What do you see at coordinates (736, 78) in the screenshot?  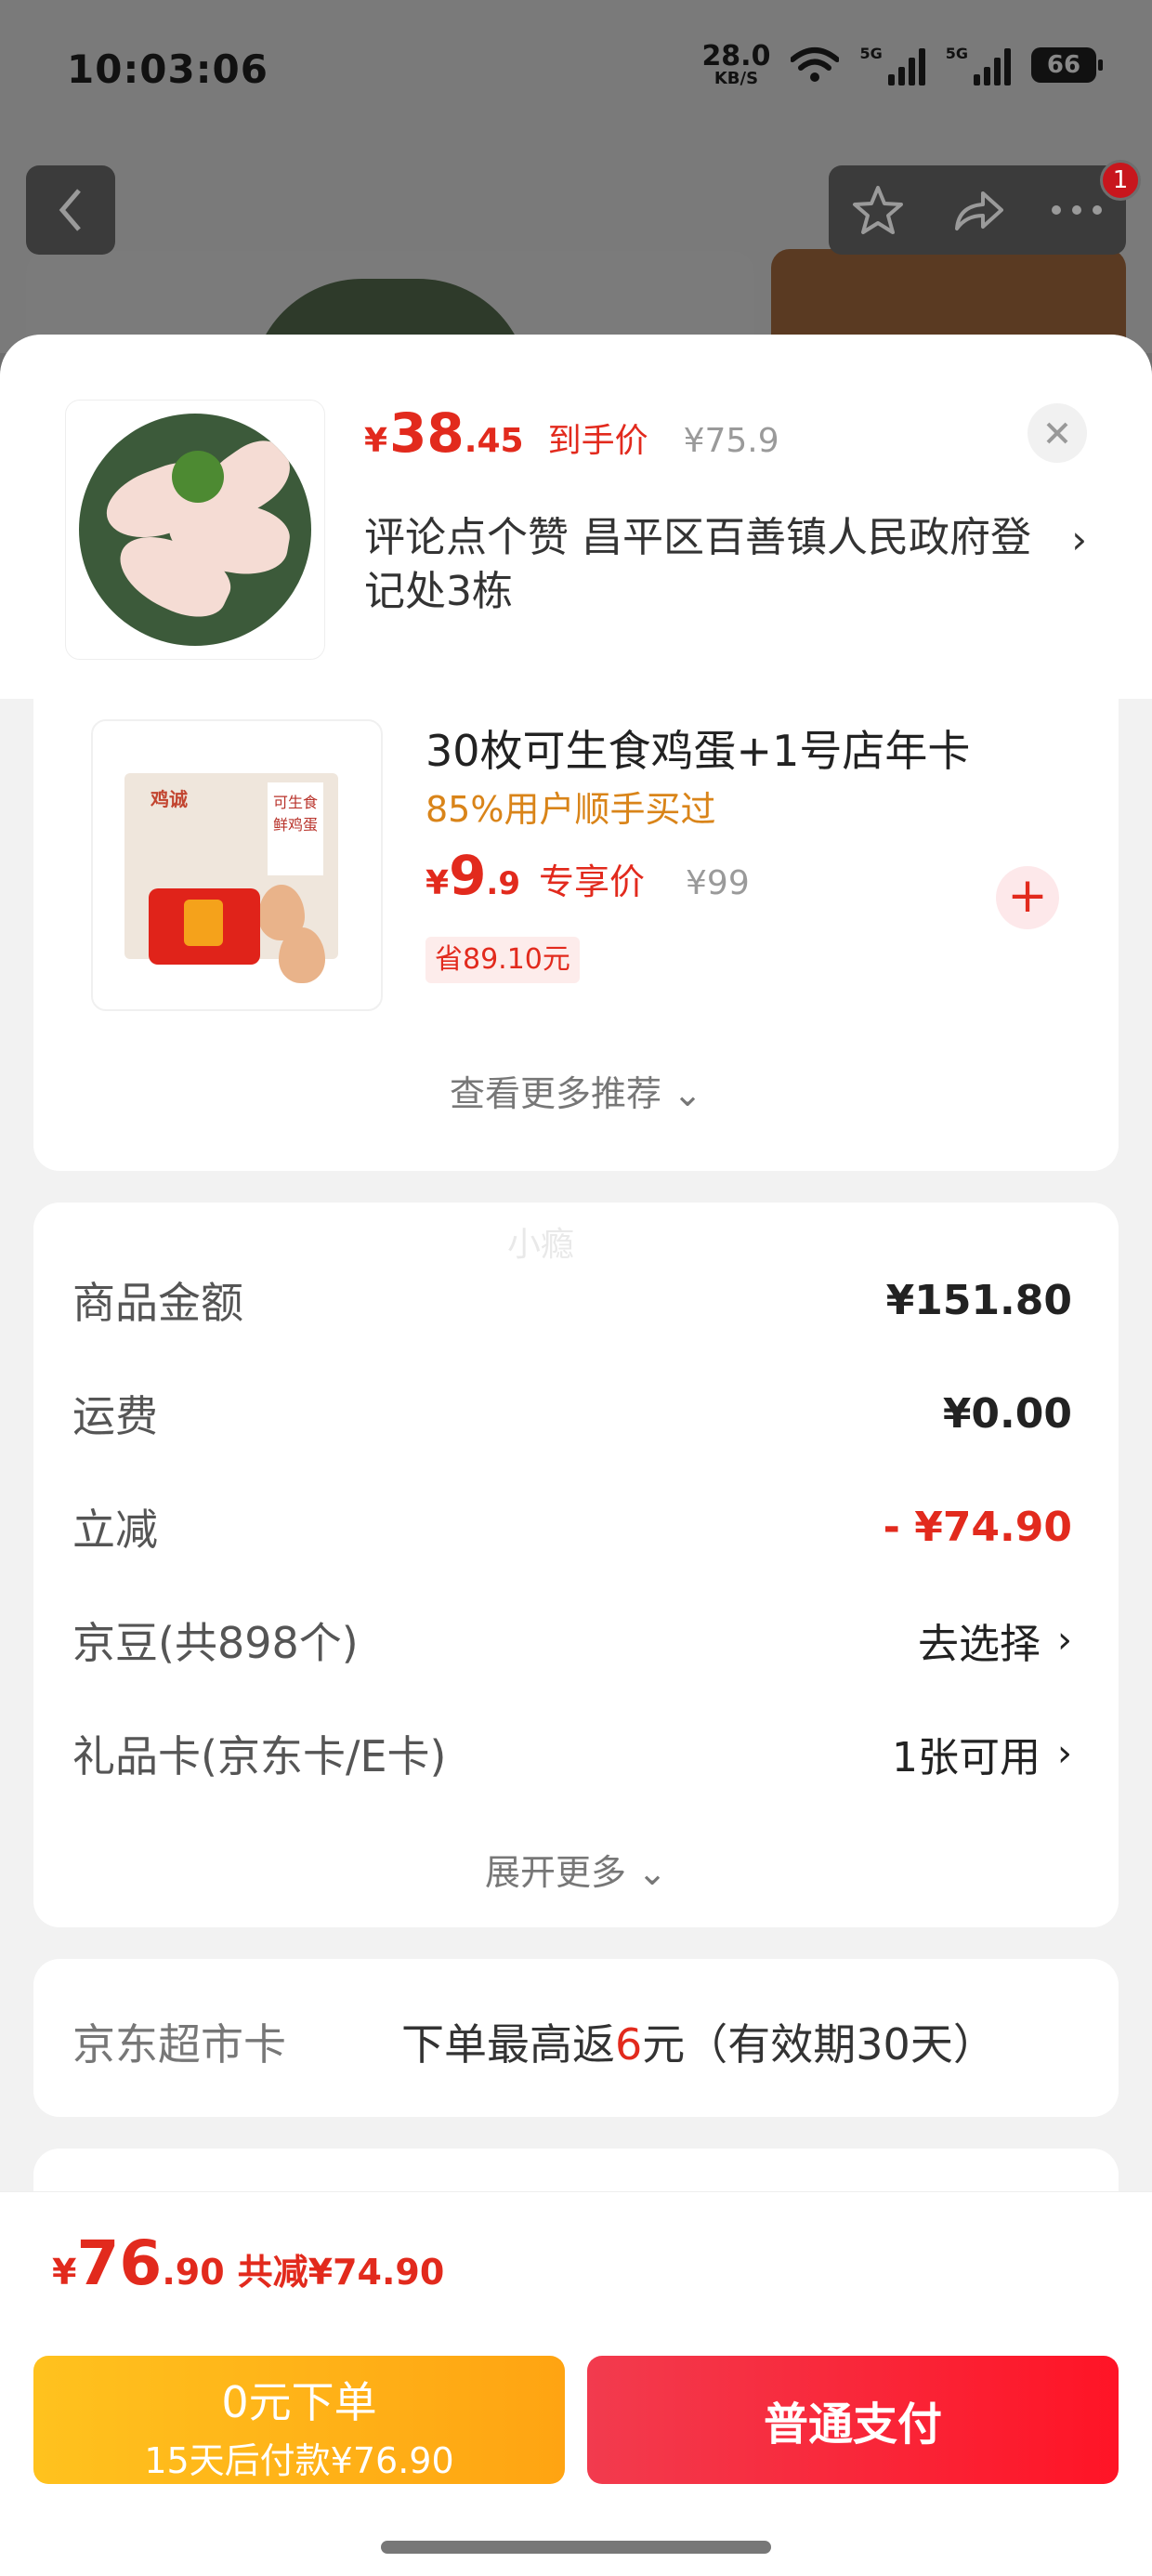 I see `network-speed-unit: KB/S` at bounding box center [736, 78].